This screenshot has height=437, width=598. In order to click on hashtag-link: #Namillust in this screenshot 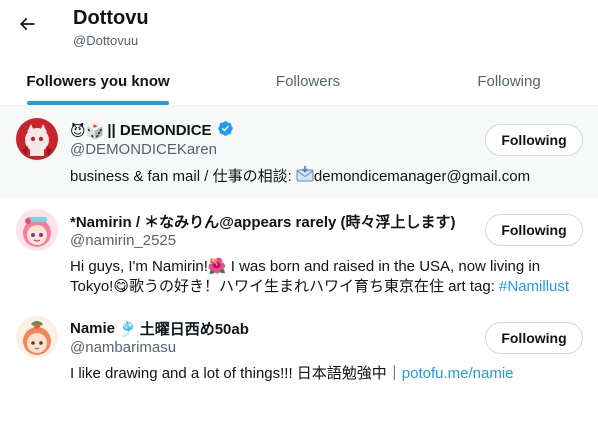, I will do `click(534, 286)`.